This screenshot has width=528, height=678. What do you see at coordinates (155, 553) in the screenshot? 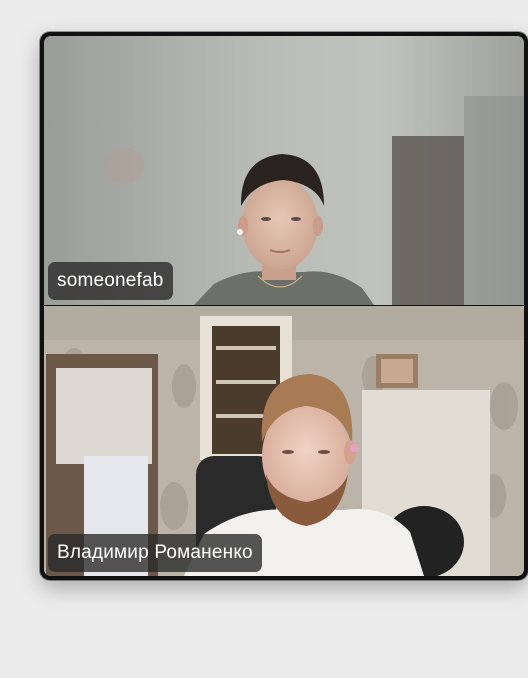
I see `participant-name-tag: Владимир Романенко` at bounding box center [155, 553].